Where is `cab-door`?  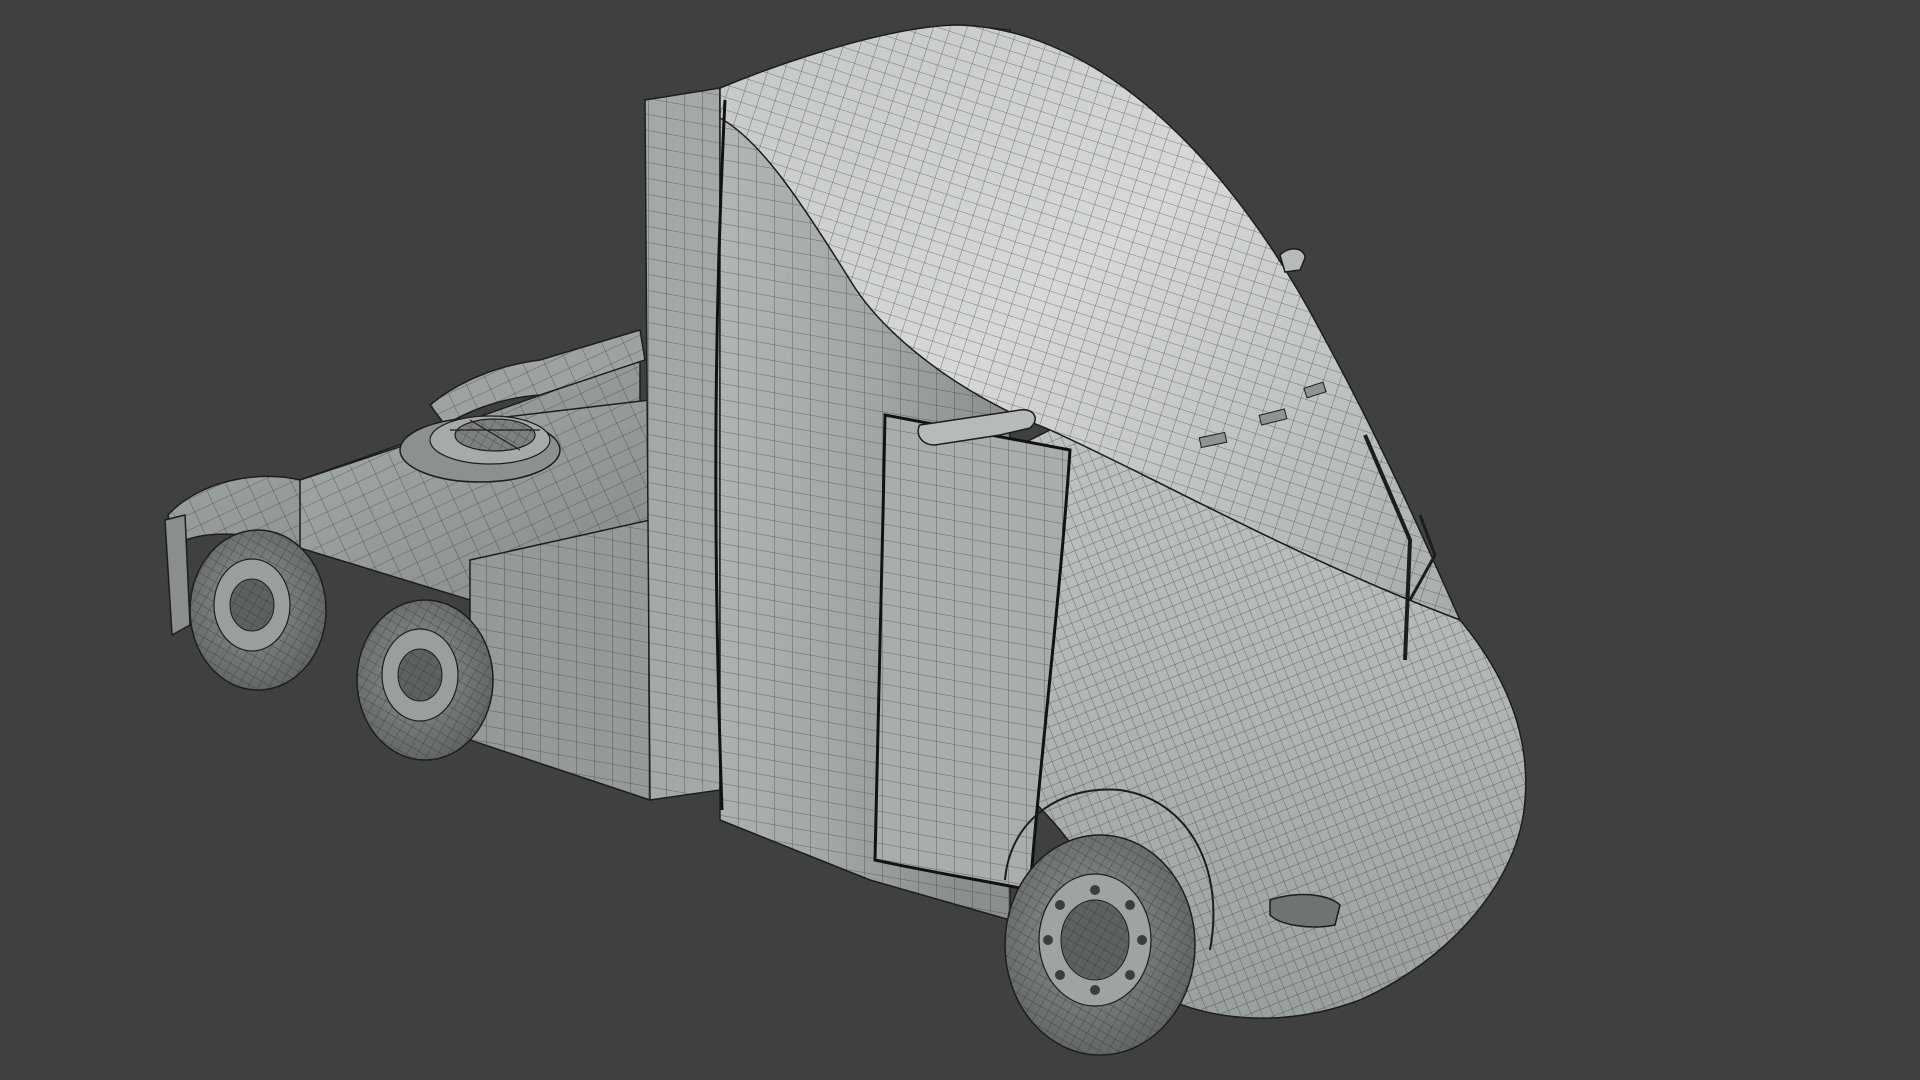 cab-door is located at coordinates (972, 652).